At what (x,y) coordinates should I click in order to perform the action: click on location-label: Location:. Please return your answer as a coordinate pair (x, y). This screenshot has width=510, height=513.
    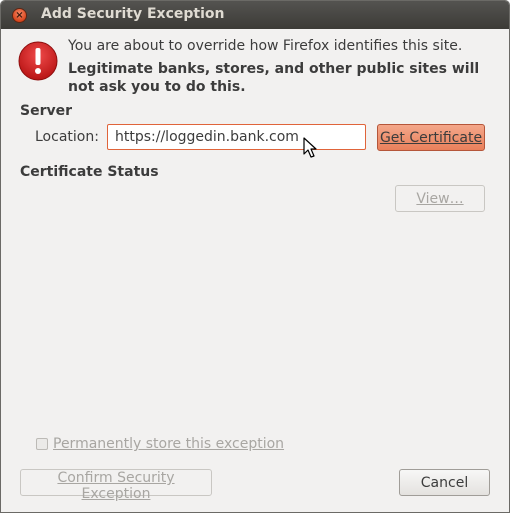
    Looking at the image, I should click on (67, 137).